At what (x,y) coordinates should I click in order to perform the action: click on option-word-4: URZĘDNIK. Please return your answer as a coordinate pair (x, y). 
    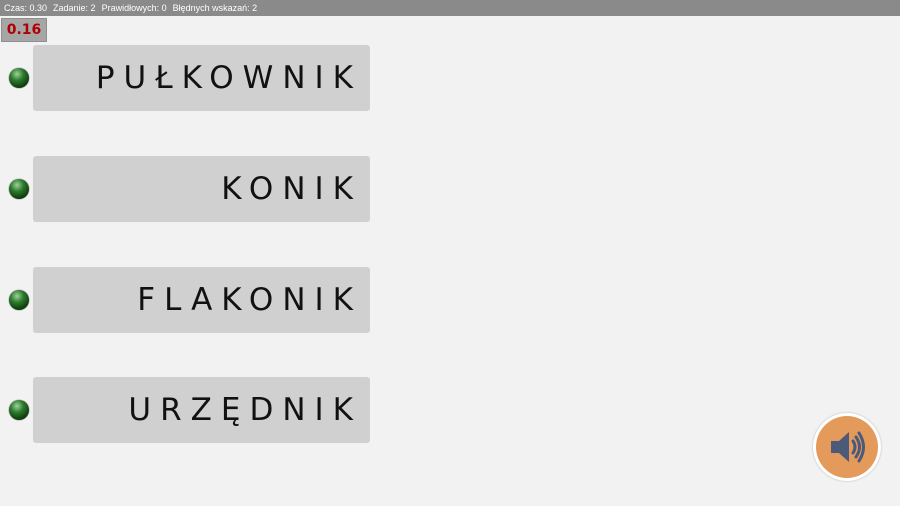
    Looking at the image, I should click on (201, 410).